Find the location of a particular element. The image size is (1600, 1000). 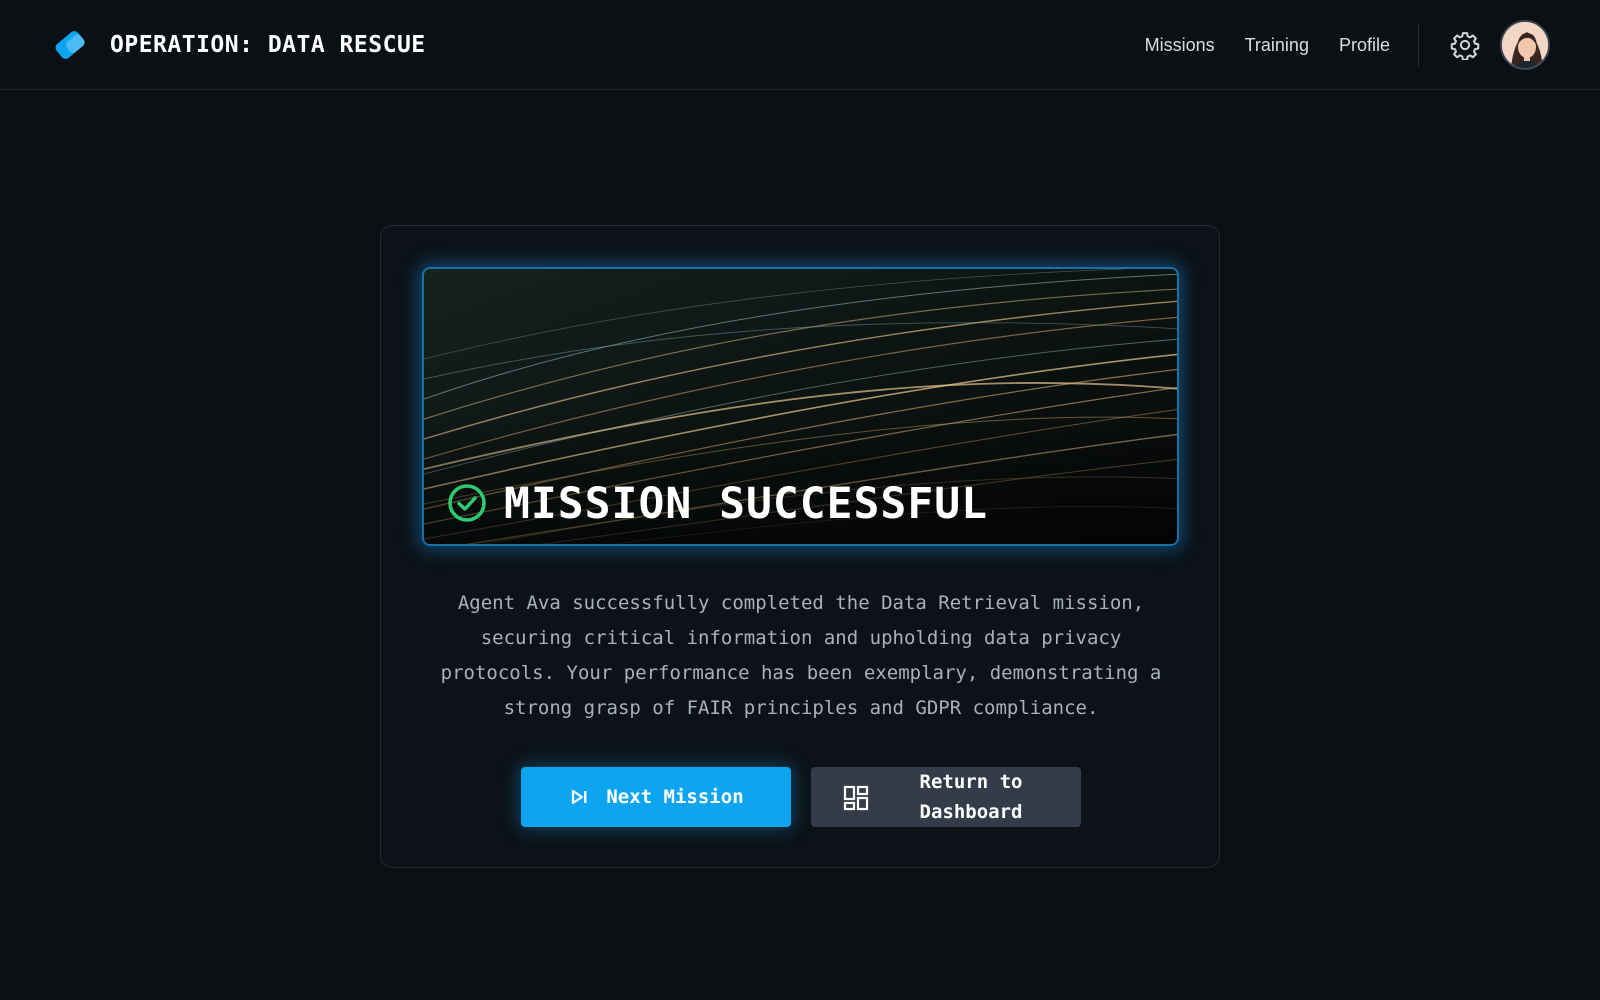

return-to-dashboard-button: Return to Dashboard is located at coordinates (946, 797).